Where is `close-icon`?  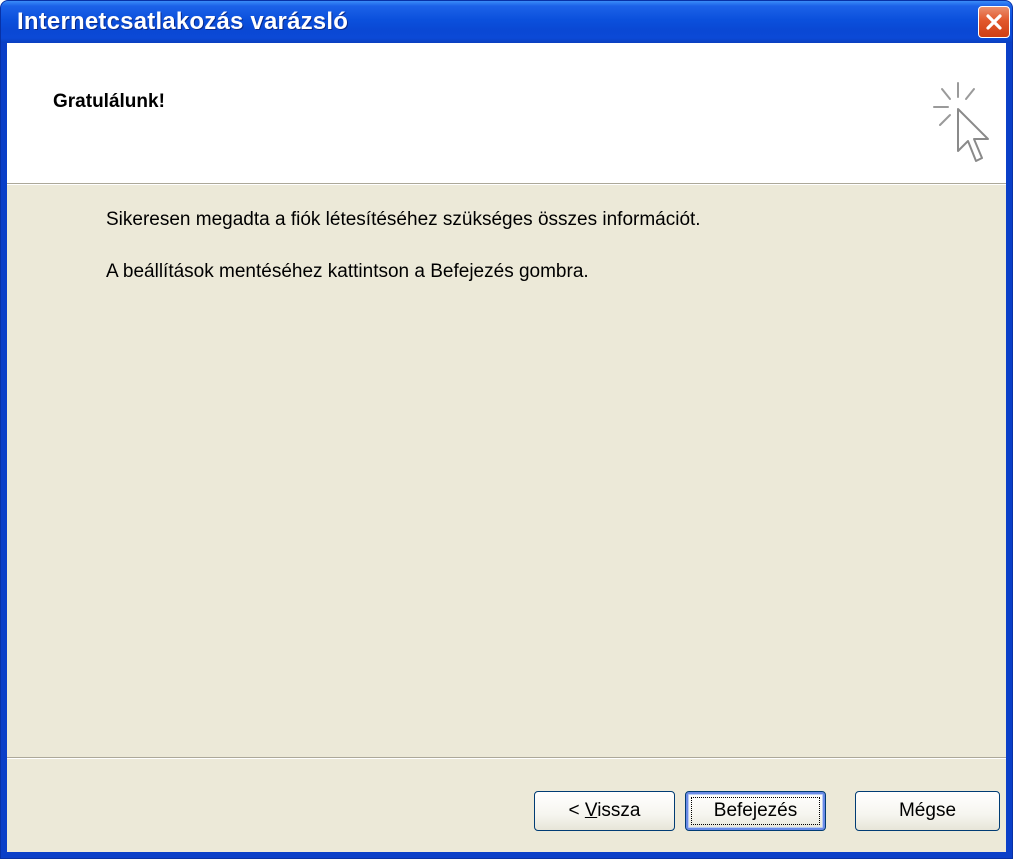
close-icon is located at coordinates (994, 22).